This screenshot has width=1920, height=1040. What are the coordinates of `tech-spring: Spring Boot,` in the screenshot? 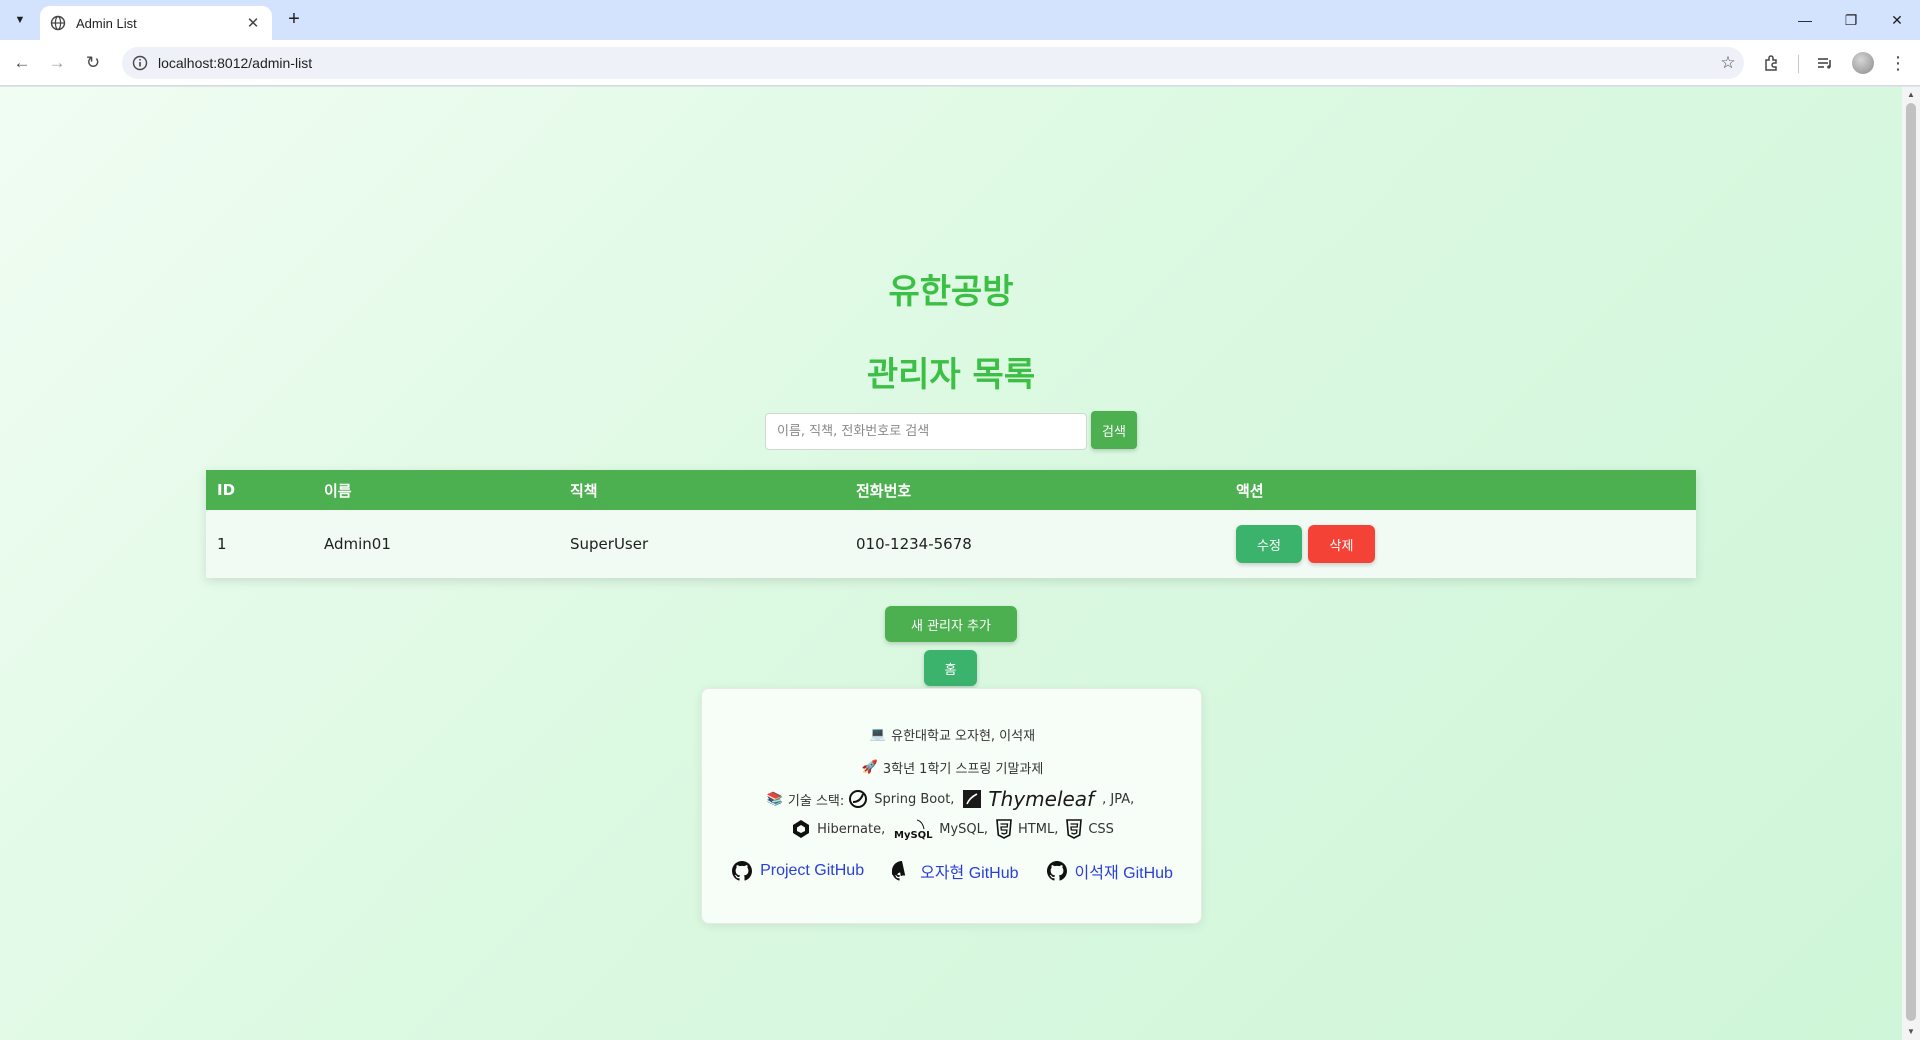 It's located at (901, 799).